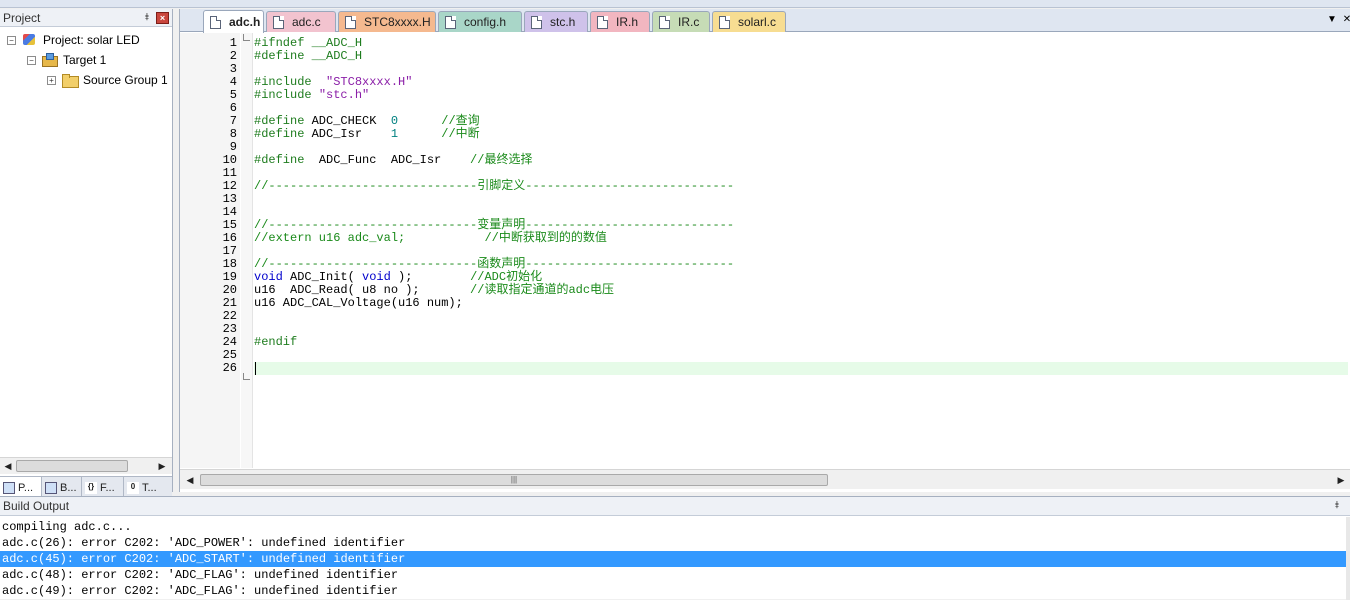 The height and width of the screenshot is (600, 1350). Describe the element at coordinates (85, 60) in the screenshot. I see `tree-node-label: Target 1` at that location.